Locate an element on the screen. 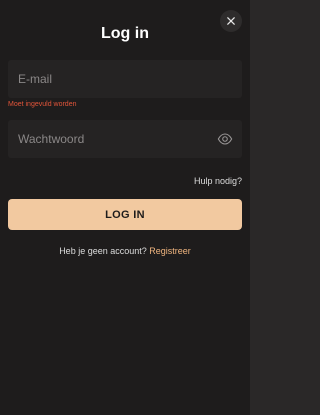  register-link: Registreer is located at coordinates (170, 251).